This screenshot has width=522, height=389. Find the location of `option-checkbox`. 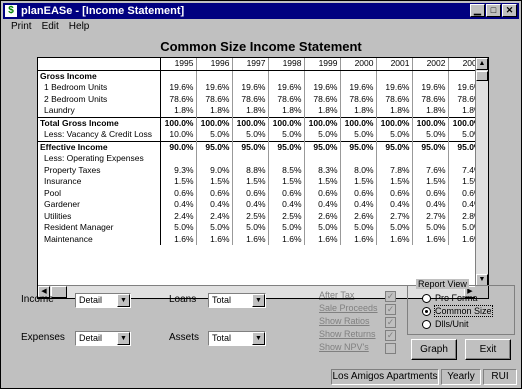

option-checkbox is located at coordinates (390, 348).